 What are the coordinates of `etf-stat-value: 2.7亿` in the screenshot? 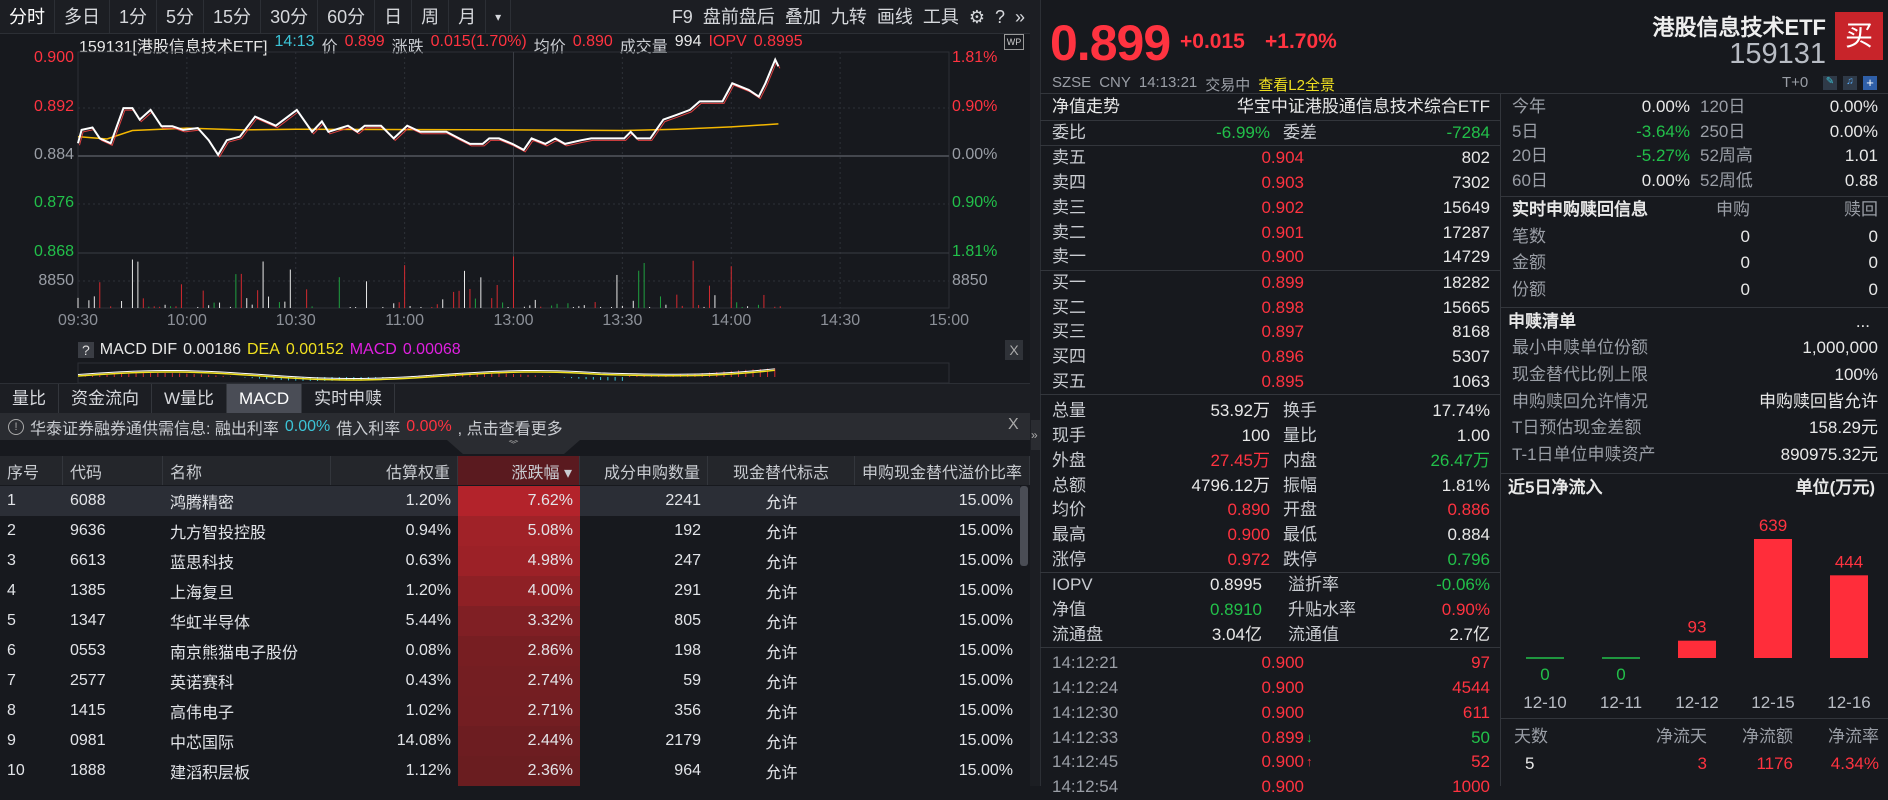 It's located at (1469, 634).